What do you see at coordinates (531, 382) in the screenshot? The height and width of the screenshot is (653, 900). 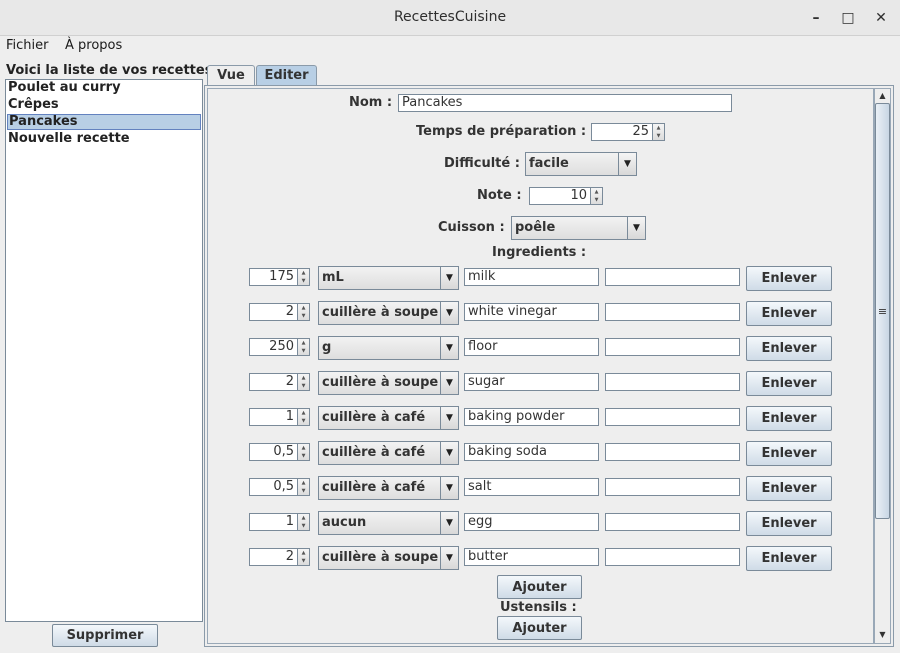 I see `ingredient-name-field: sugar` at bounding box center [531, 382].